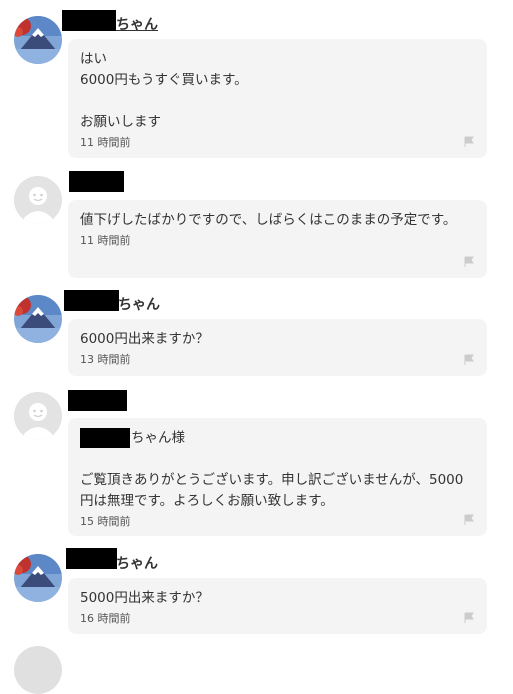  I want to click on comment-bubble: はい 6000円もうすぐ買います。 お願いします 11 時間前, so click(277, 98).